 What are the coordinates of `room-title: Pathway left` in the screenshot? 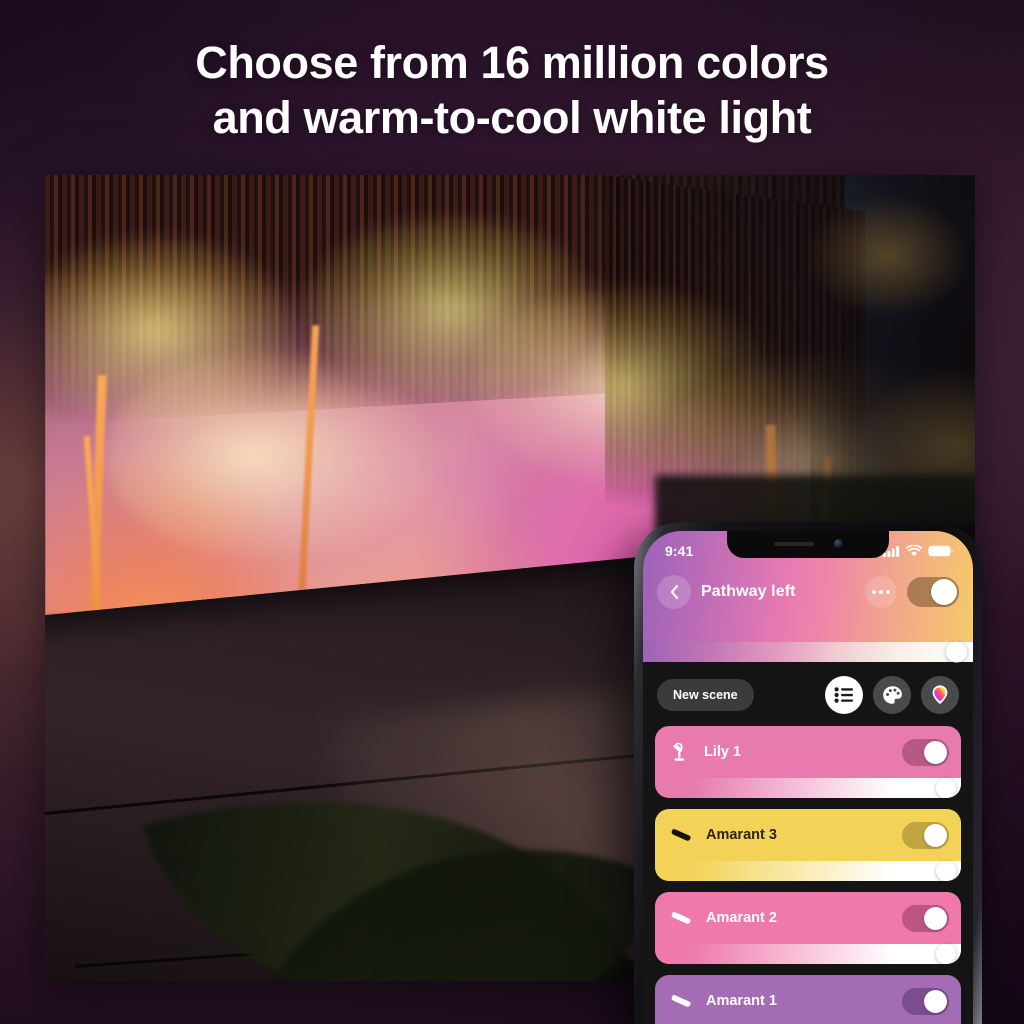 It's located at (748, 591).